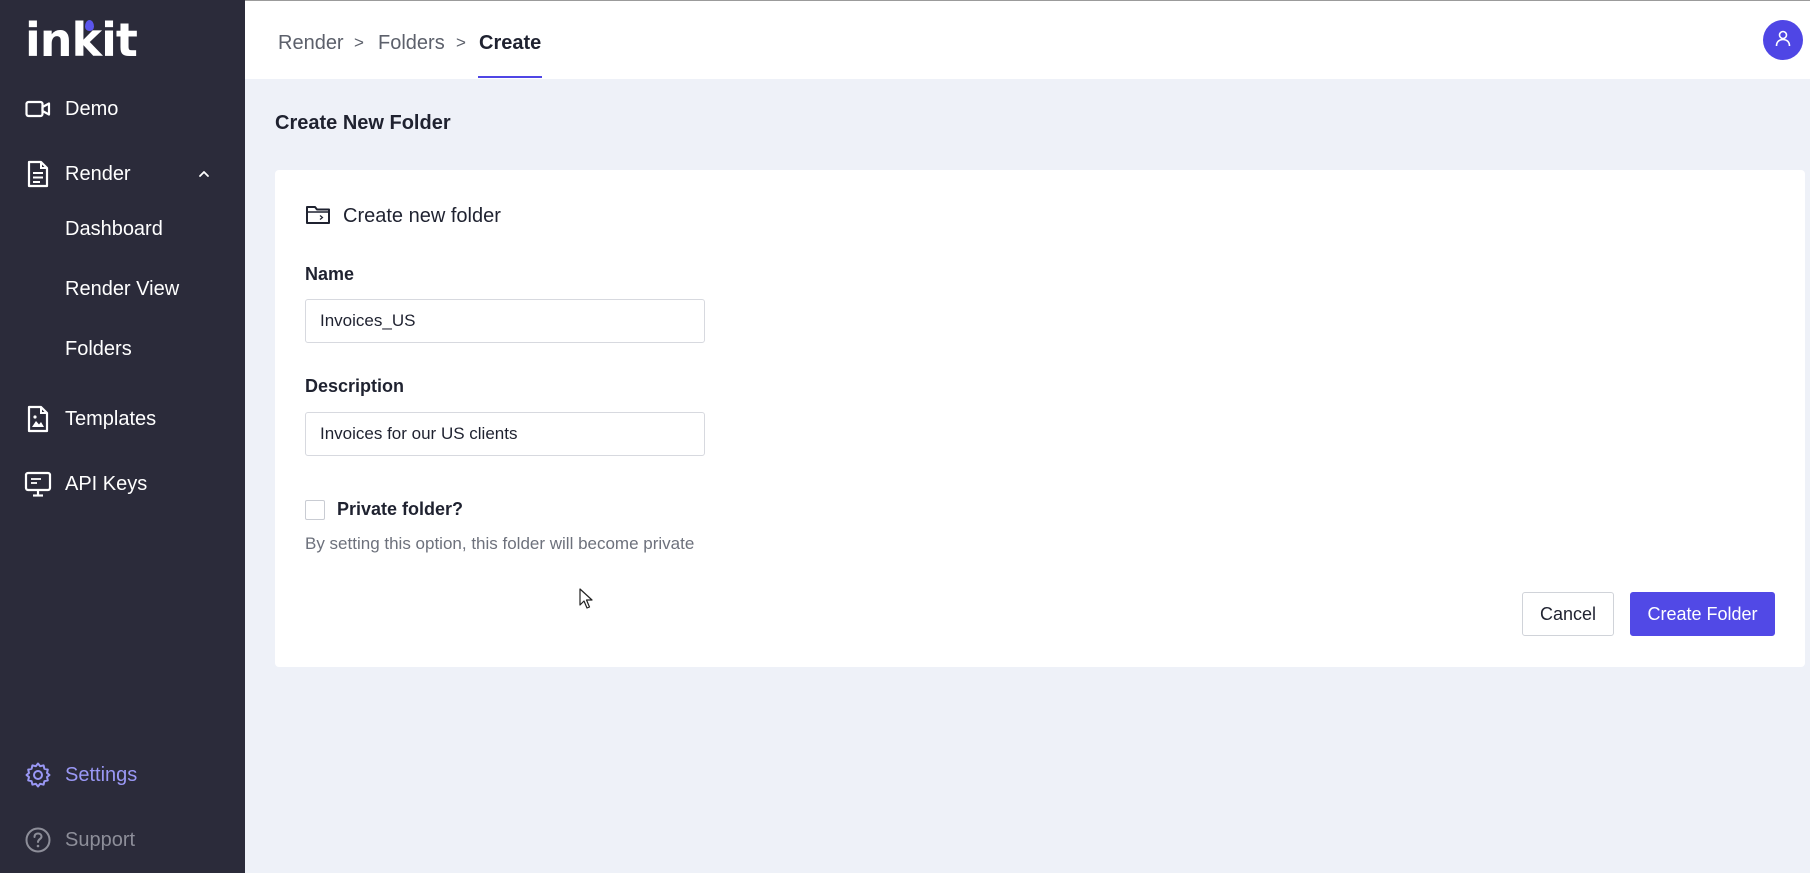 The image size is (1810, 873). Describe the element at coordinates (89, 25) in the screenshot. I see `logo-dot` at that location.